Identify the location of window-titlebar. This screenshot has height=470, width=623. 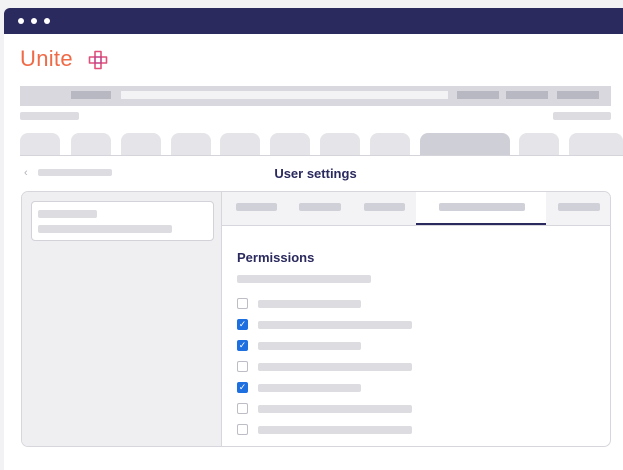
(313, 21).